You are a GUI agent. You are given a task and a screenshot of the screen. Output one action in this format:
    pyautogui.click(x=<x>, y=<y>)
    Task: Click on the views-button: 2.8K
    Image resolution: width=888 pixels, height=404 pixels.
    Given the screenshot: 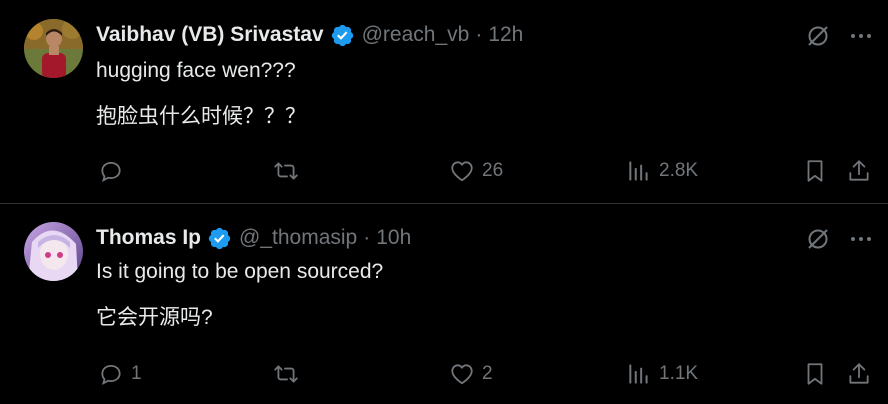 What is the action you would take?
    pyautogui.click(x=662, y=171)
    